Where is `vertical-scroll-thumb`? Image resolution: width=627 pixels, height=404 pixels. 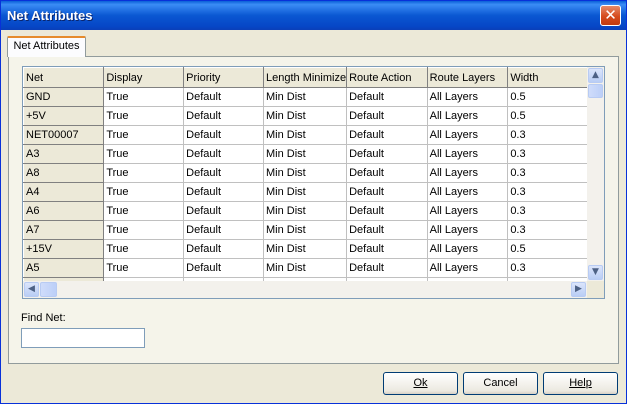 vertical-scroll-thumb is located at coordinates (595, 91).